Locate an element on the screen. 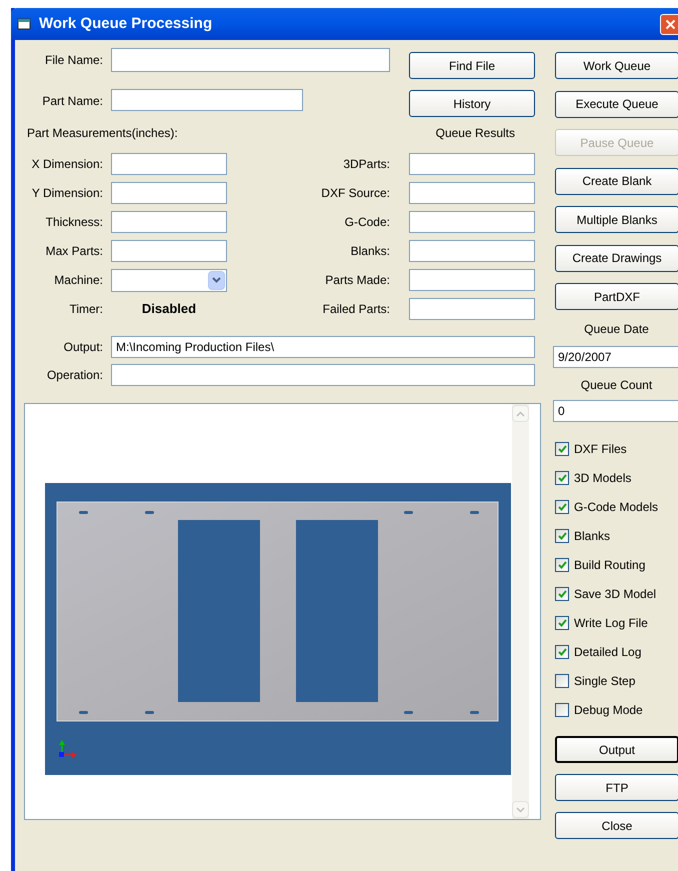  field-label: Output: is located at coordinates (82, 347).